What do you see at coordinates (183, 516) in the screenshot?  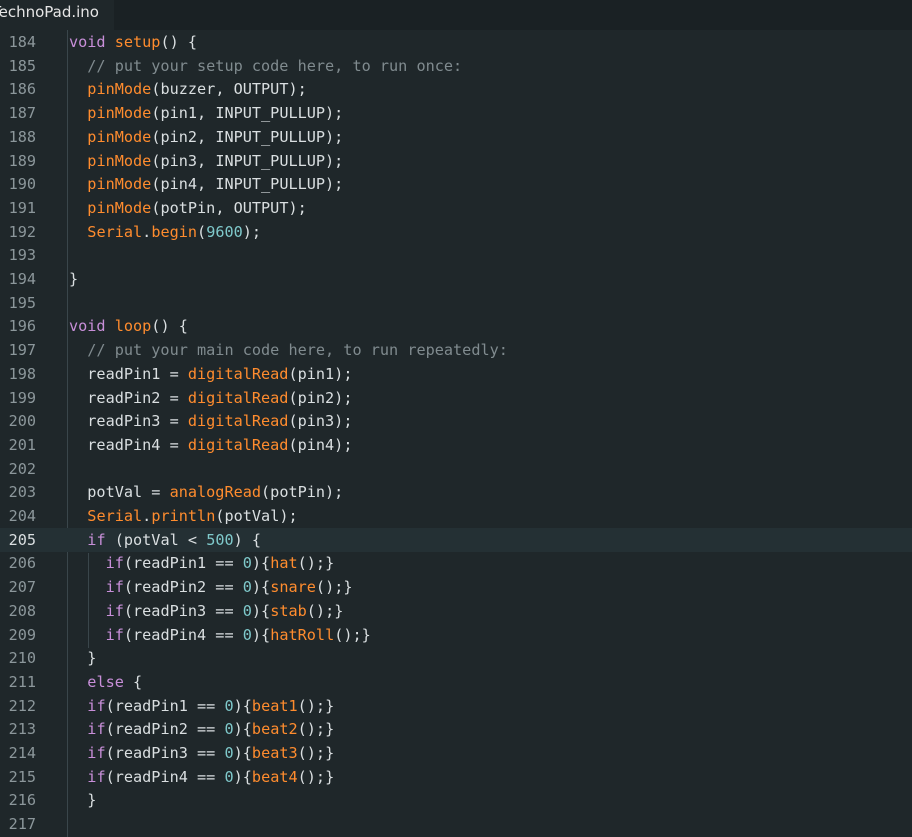 I see `code-token: println` at bounding box center [183, 516].